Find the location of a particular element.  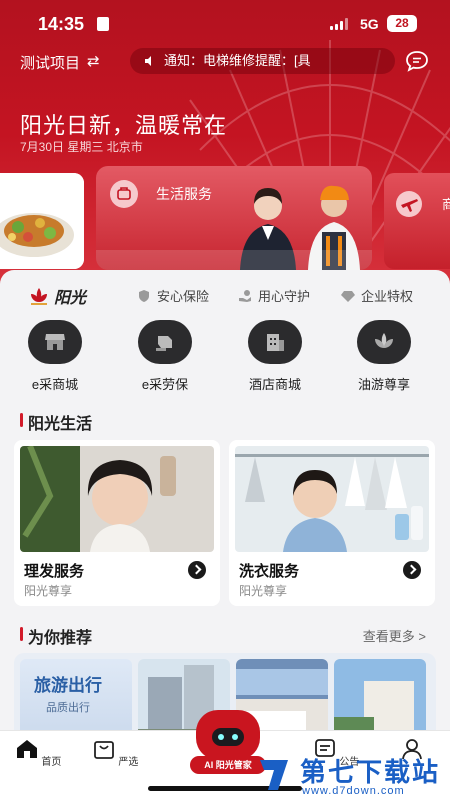

message-icon is located at coordinates (417, 61).